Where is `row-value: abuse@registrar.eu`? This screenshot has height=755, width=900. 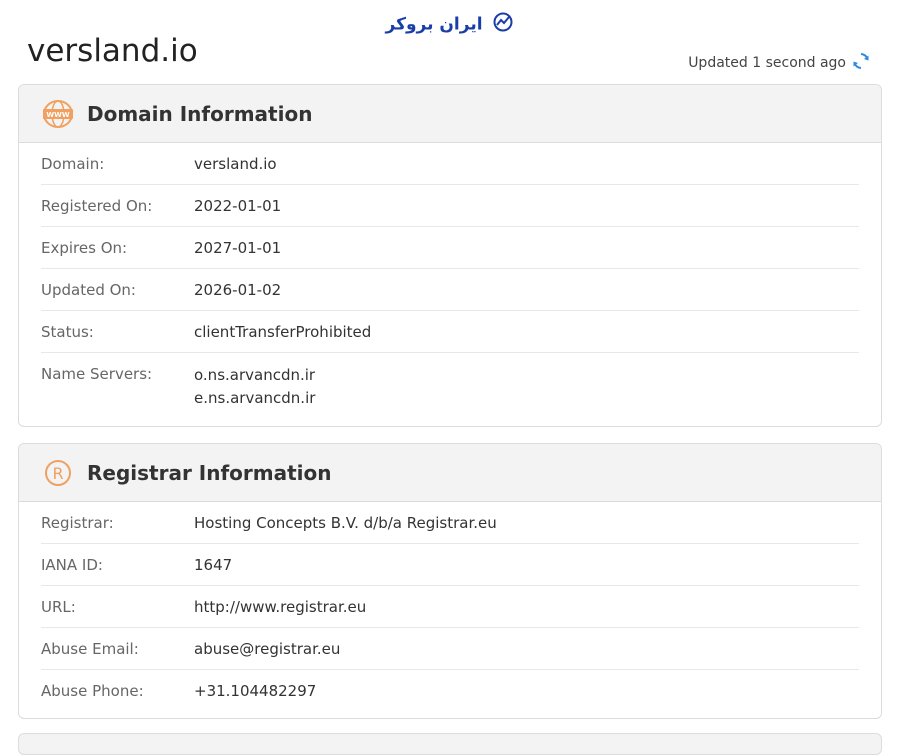
row-value: abuse@registrar.eu is located at coordinates (267, 649).